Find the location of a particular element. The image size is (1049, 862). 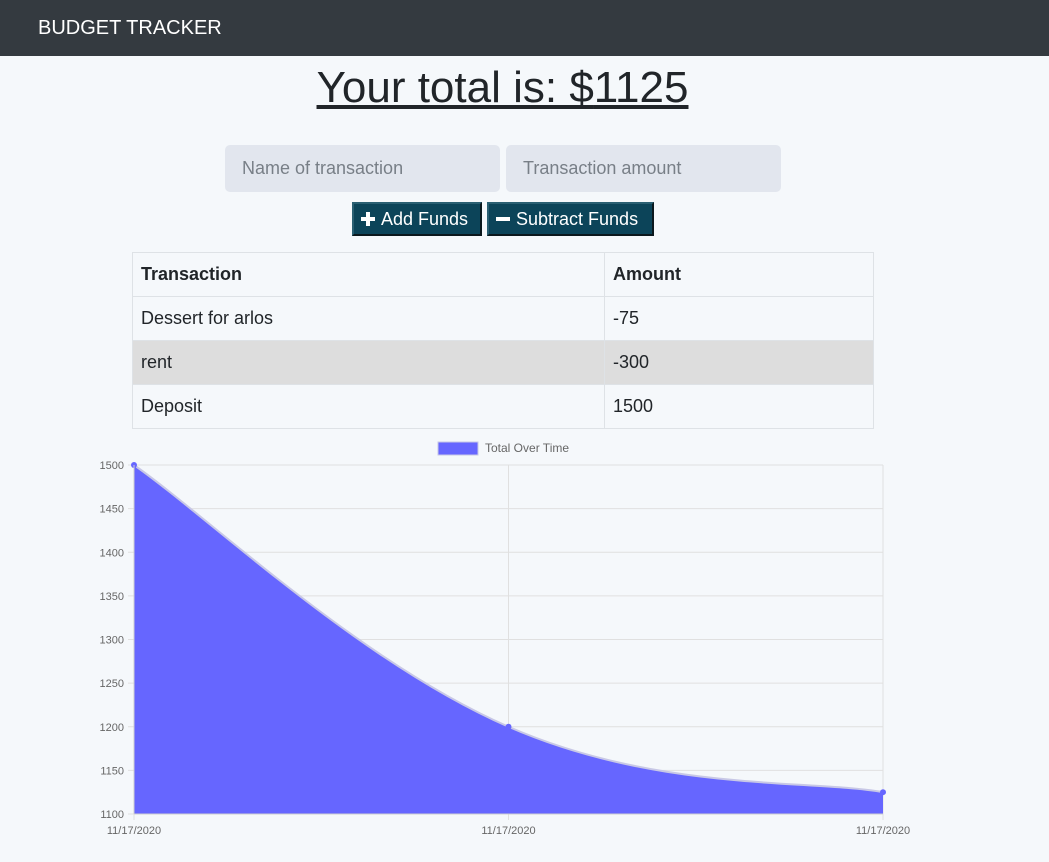

transaction-name-cell: Deposit is located at coordinates (368, 406).